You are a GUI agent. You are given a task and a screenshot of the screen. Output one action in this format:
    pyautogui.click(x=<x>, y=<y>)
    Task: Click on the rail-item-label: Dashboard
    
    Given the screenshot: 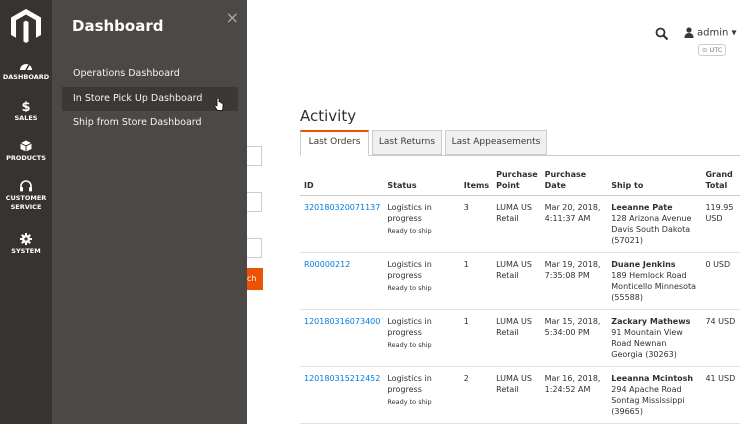 What is the action you would take?
    pyautogui.click(x=26, y=77)
    